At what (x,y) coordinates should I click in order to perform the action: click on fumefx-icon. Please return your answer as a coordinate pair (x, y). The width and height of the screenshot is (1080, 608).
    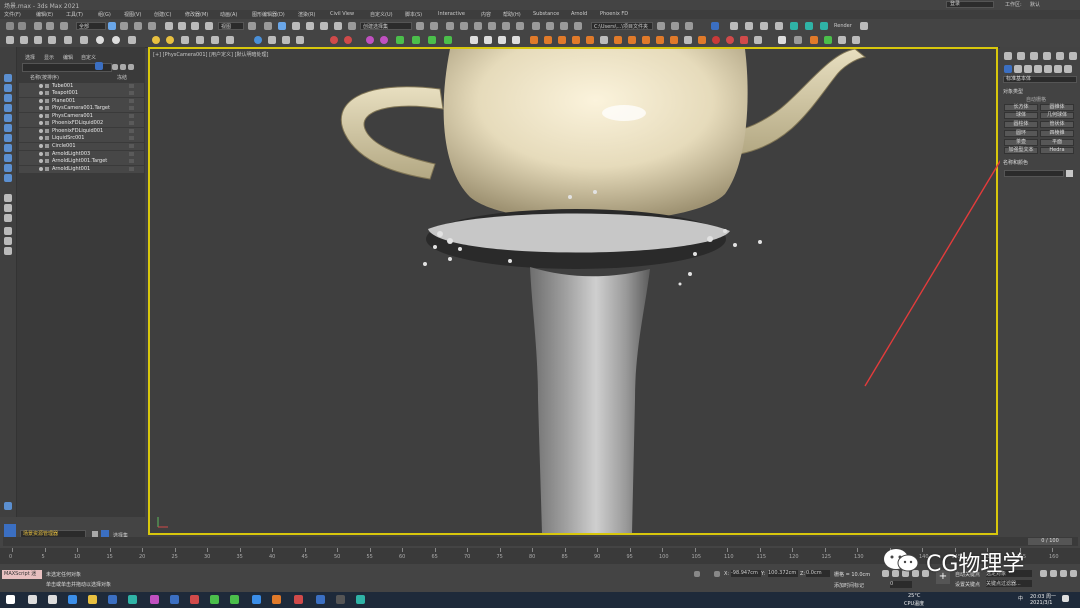
    Looking at the image, I should click on (814, 40).